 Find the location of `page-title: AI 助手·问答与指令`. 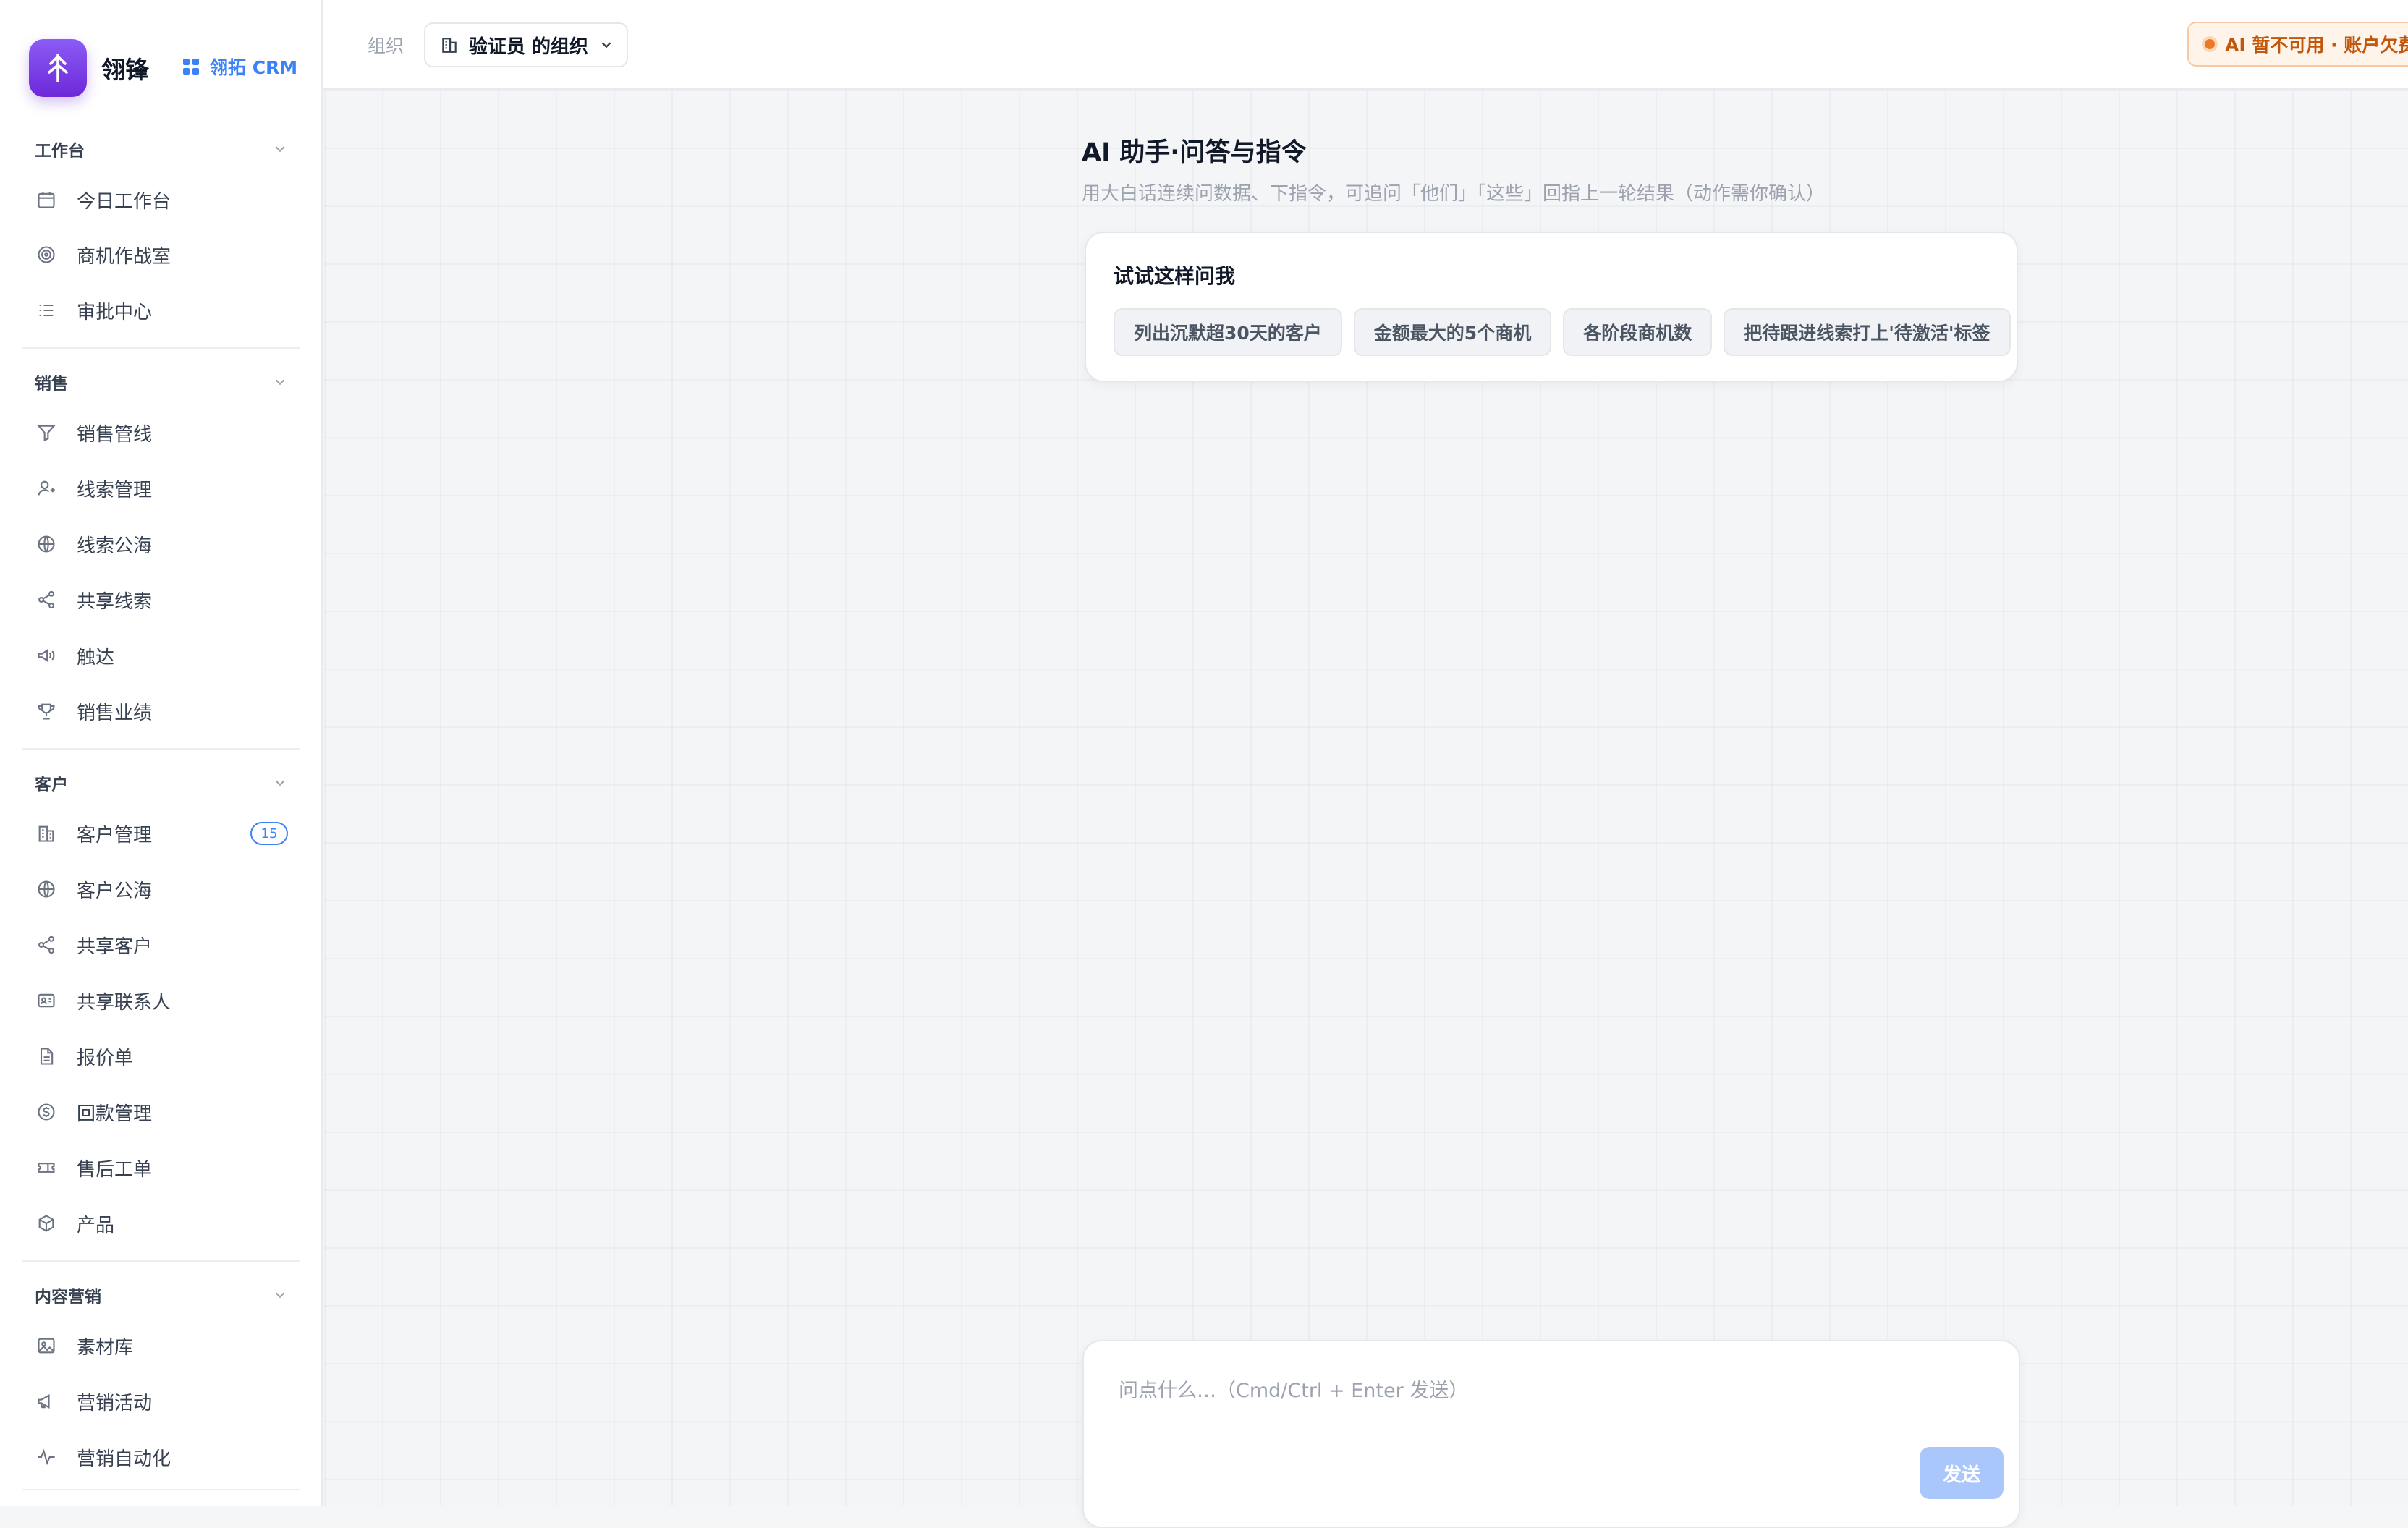

page-title: AI 助手·问答与指令 is located at coordinates (1194, 152).